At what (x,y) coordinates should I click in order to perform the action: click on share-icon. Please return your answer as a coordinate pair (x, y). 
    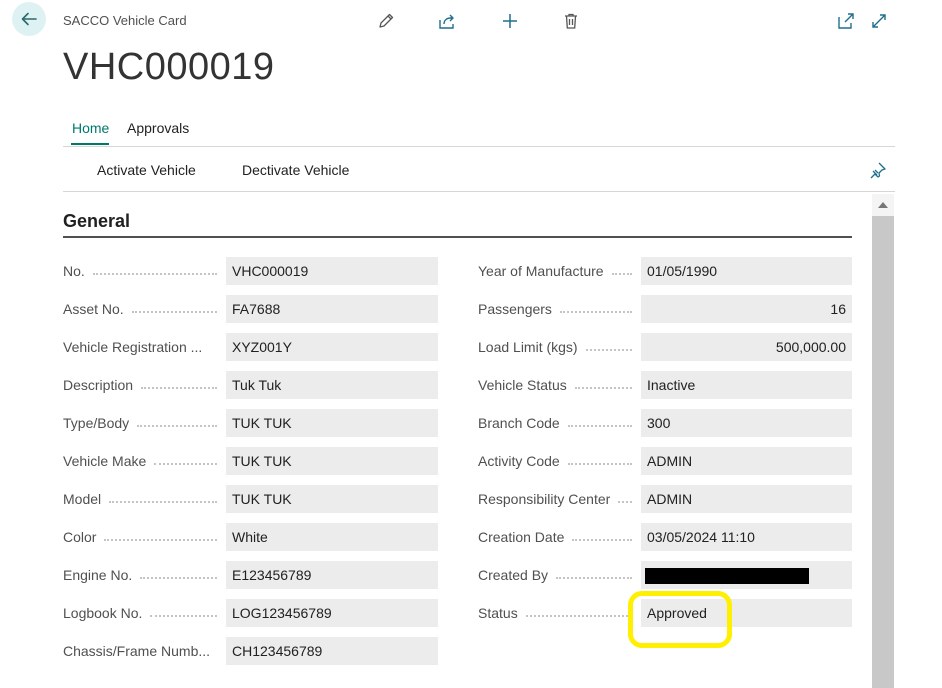
    Looking at the image, I should click on (446, 21).